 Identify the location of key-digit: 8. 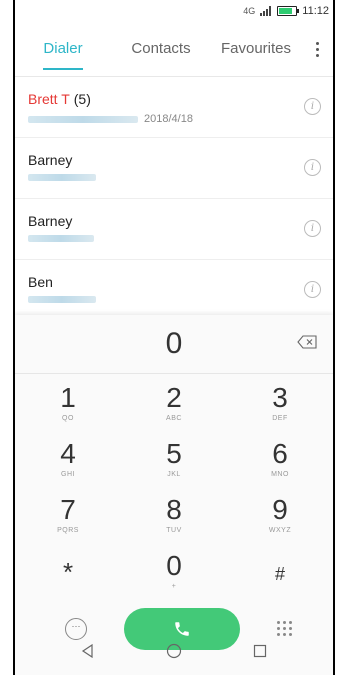
(174, 509).